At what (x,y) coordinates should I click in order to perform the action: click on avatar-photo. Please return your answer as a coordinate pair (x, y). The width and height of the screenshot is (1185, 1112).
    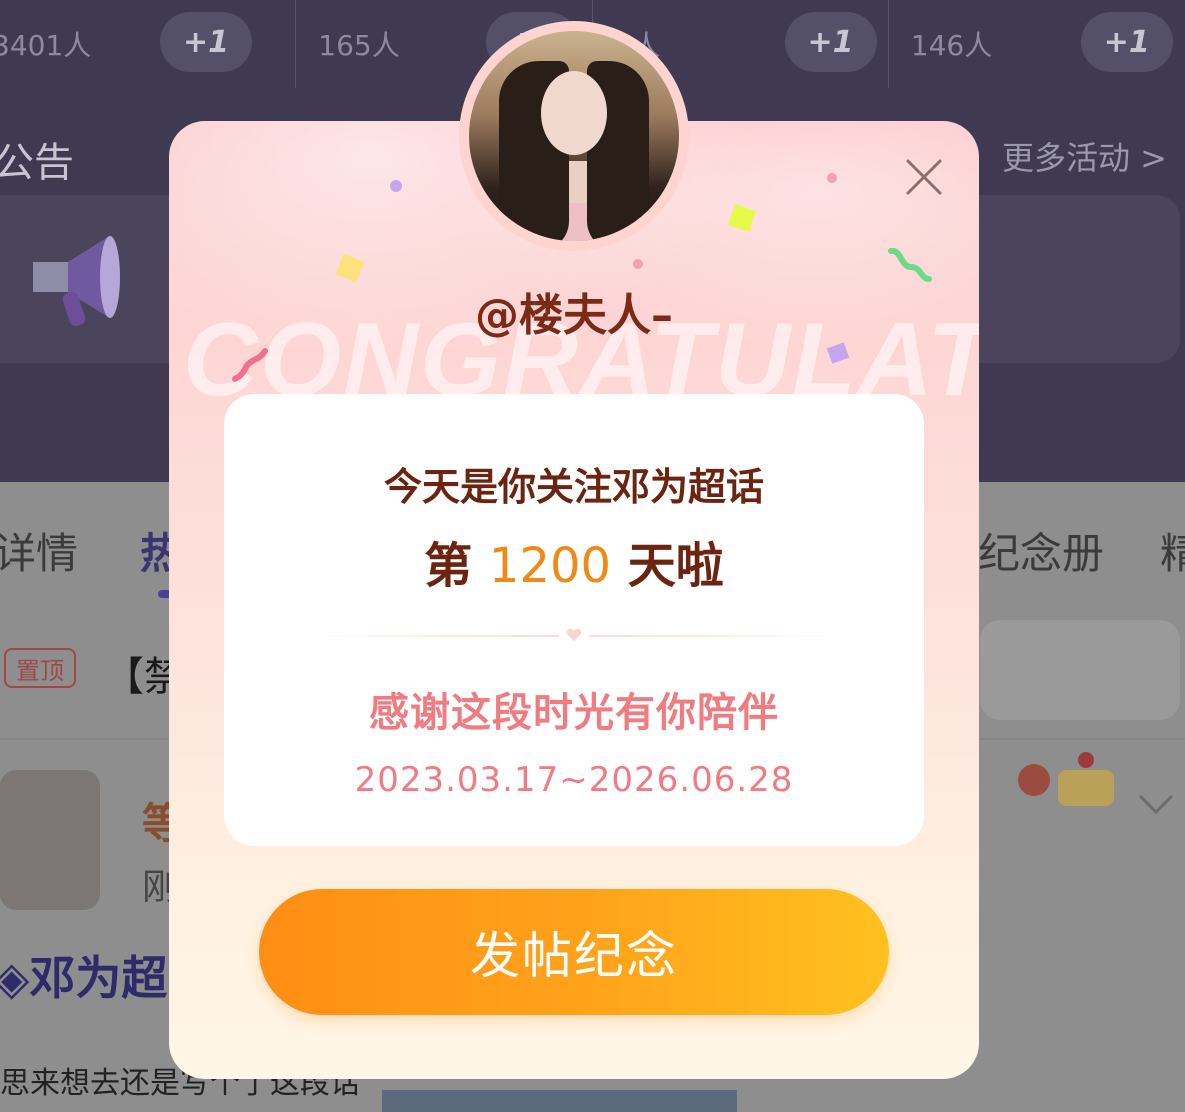
    Looking at the image, I should click on (574, 136).